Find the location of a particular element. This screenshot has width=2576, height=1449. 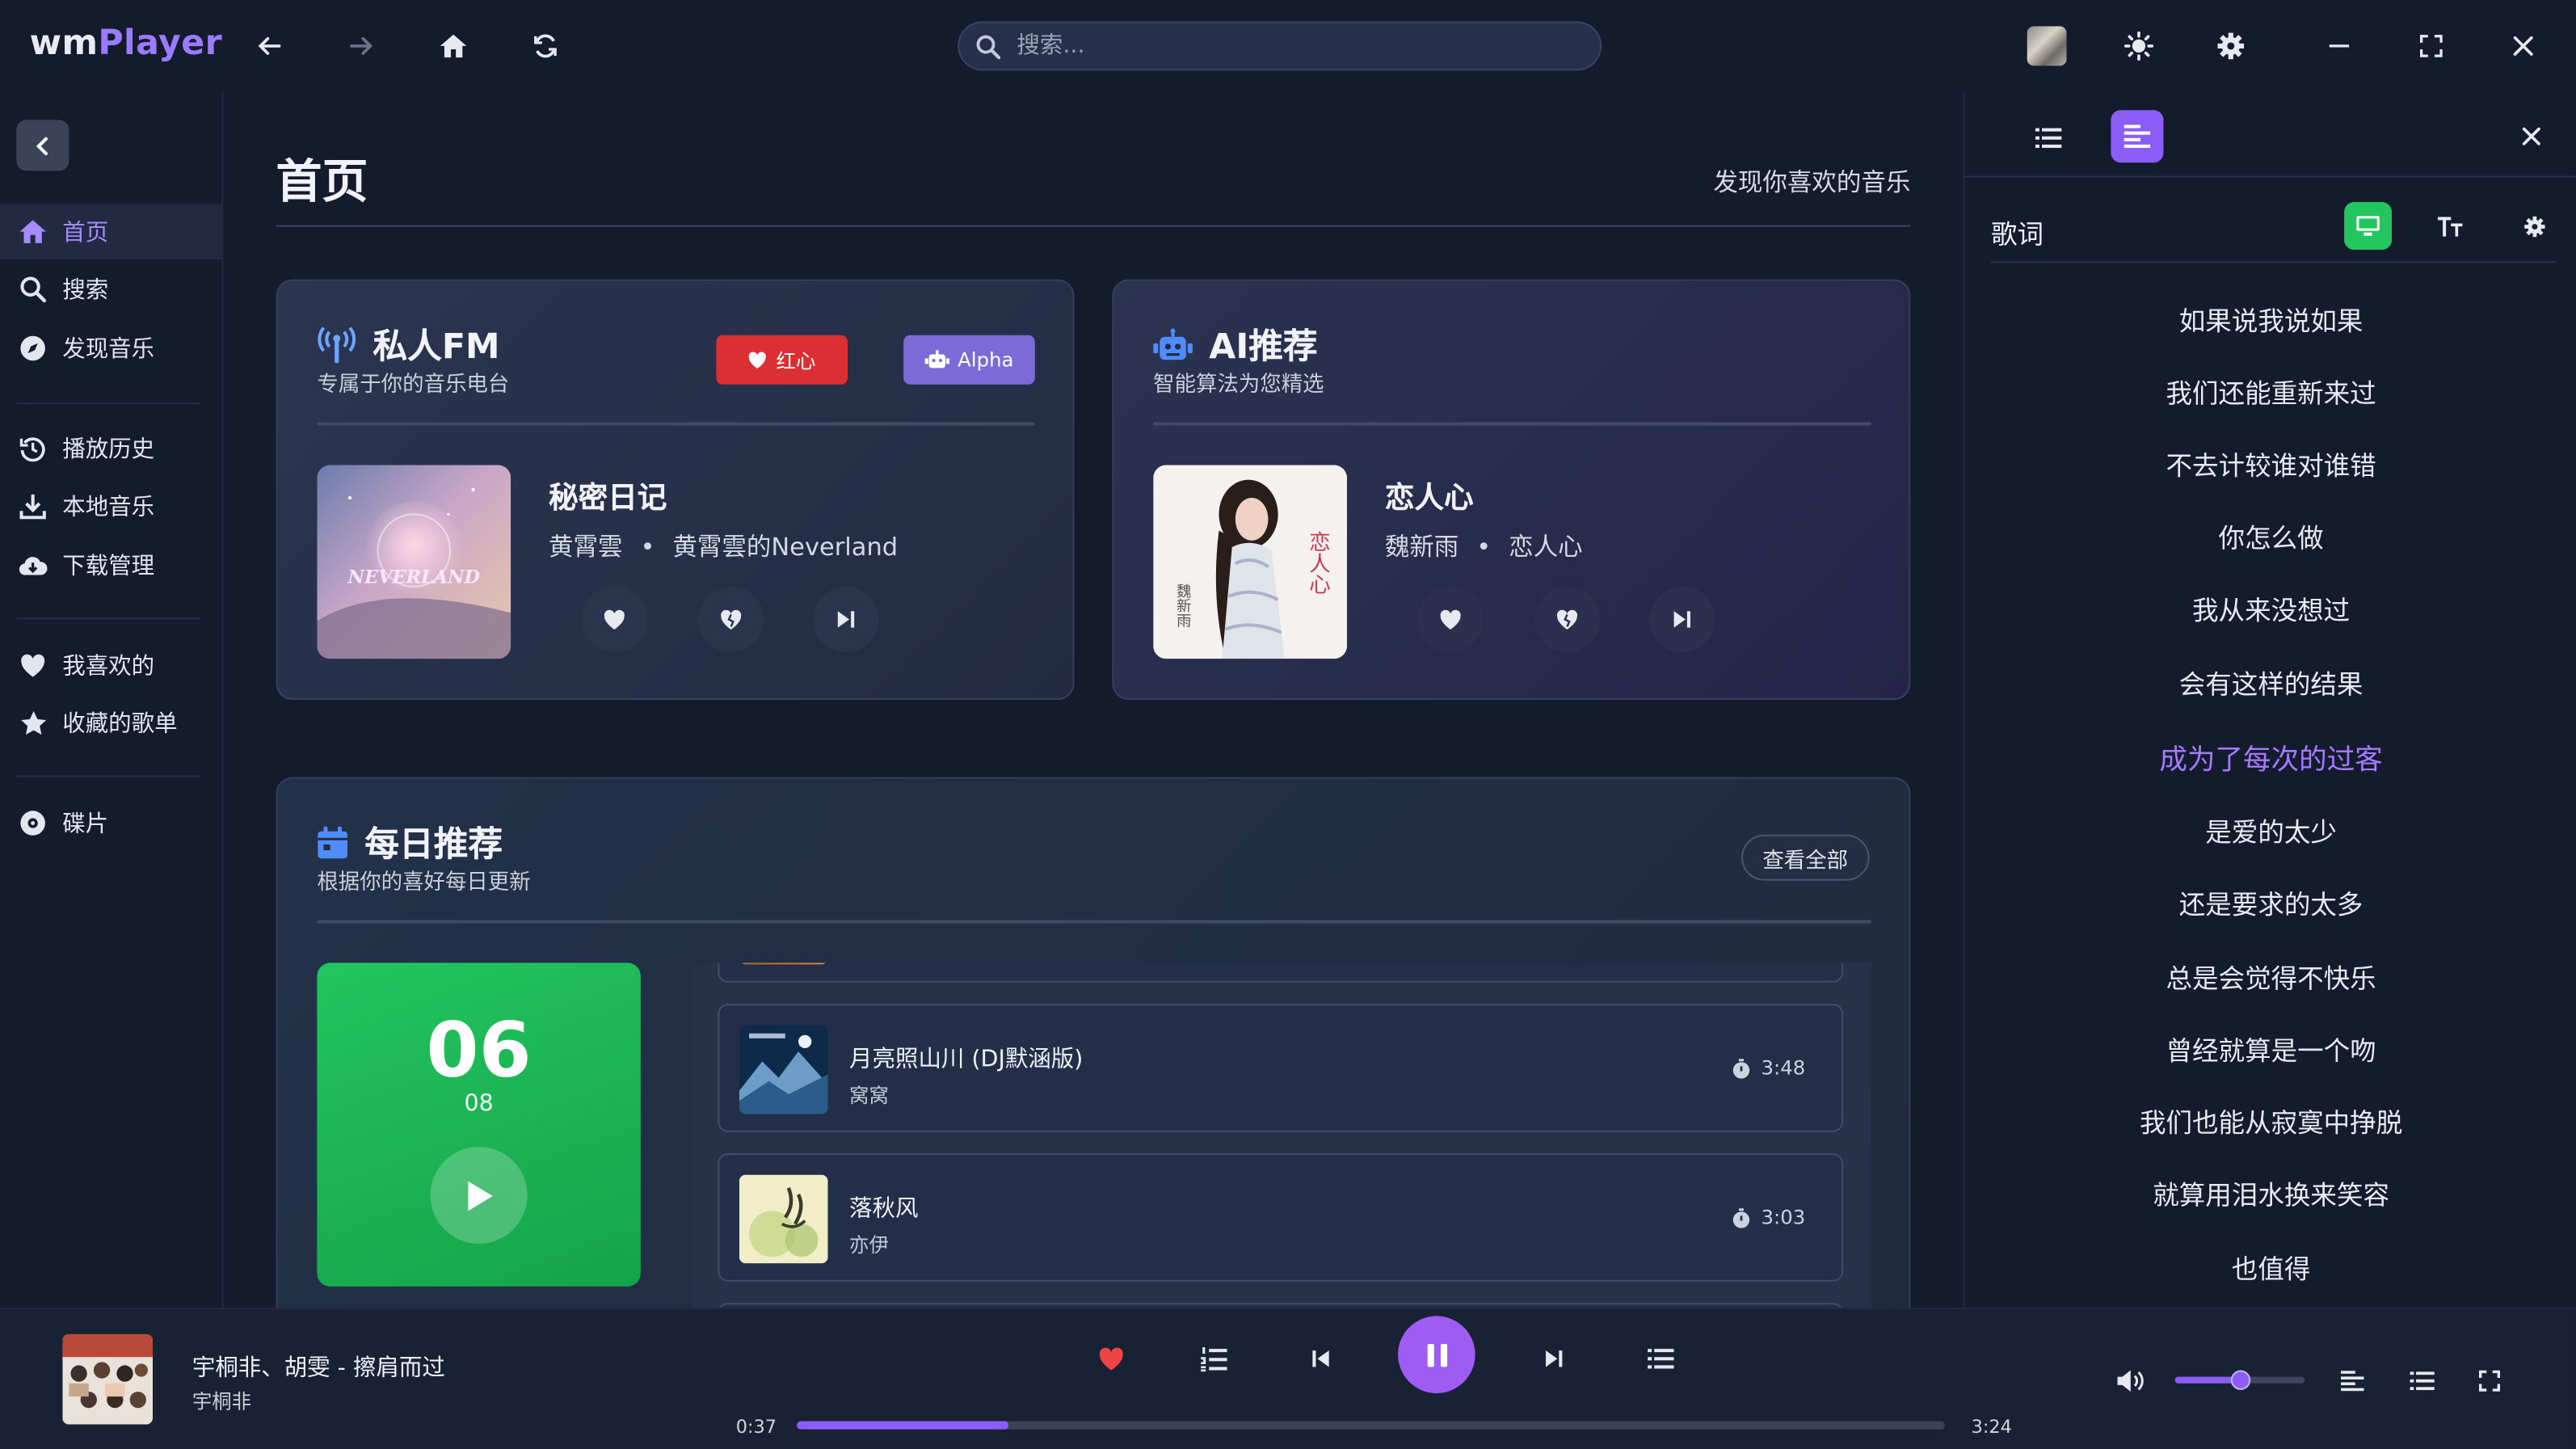

volume-thumb is located at coordinates (2239, 1380).